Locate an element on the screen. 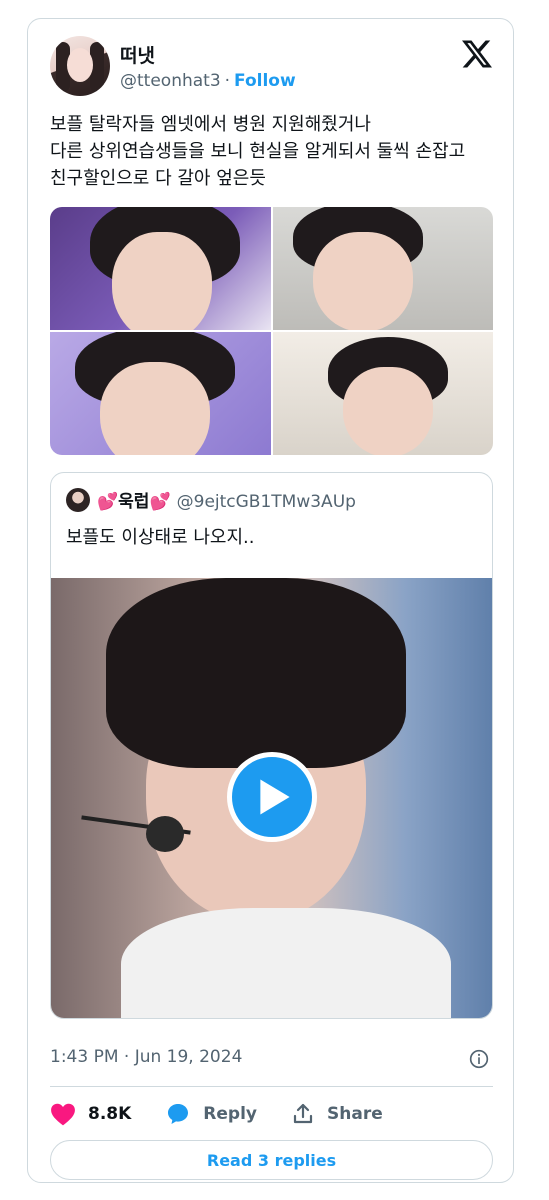 This screenshot has width=549, height=1200. author-handle-row: @tteonhat3 · Follow is located at coordinates (208, 81).